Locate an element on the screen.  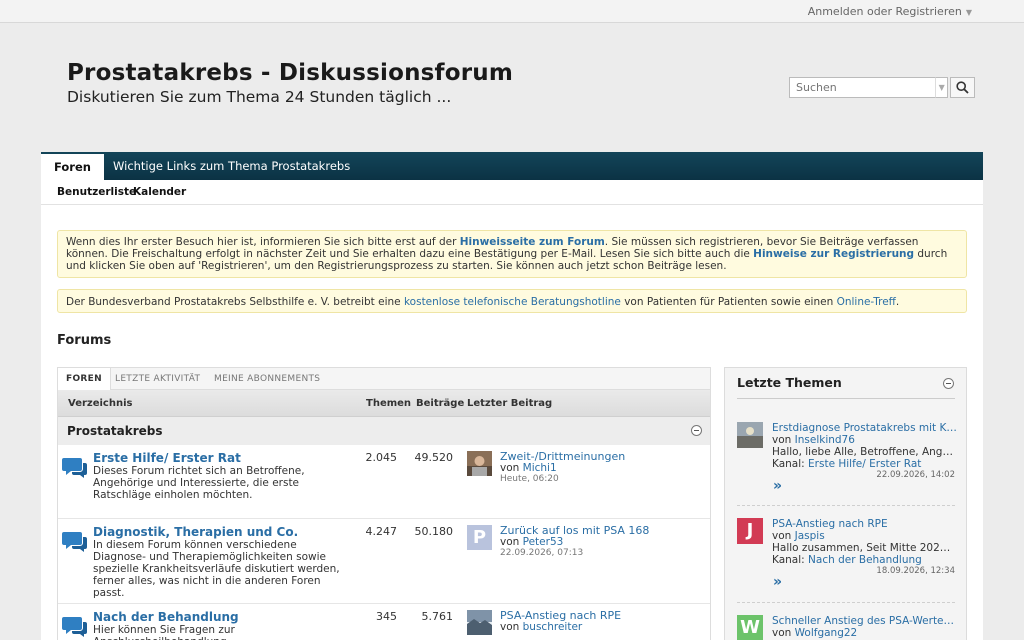
user-avatar: W is located at coordinates (750, 627).